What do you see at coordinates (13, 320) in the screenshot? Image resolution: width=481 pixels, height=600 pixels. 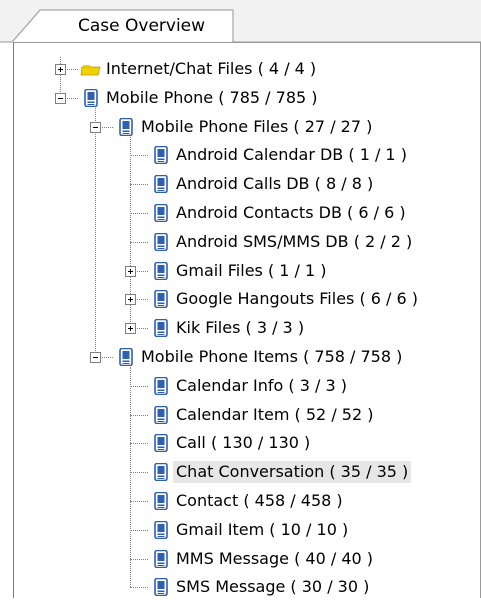 I see `panel-border-left` at bounding box center [13, 320].